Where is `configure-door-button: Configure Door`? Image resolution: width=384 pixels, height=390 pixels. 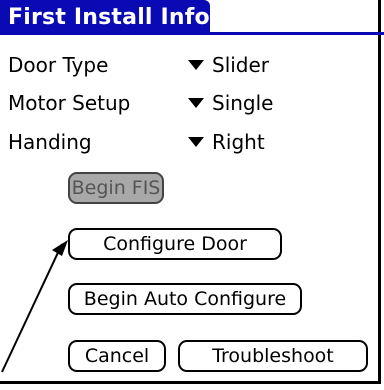 configure-door-button: Configure Door is located at coordinates (175, 244).